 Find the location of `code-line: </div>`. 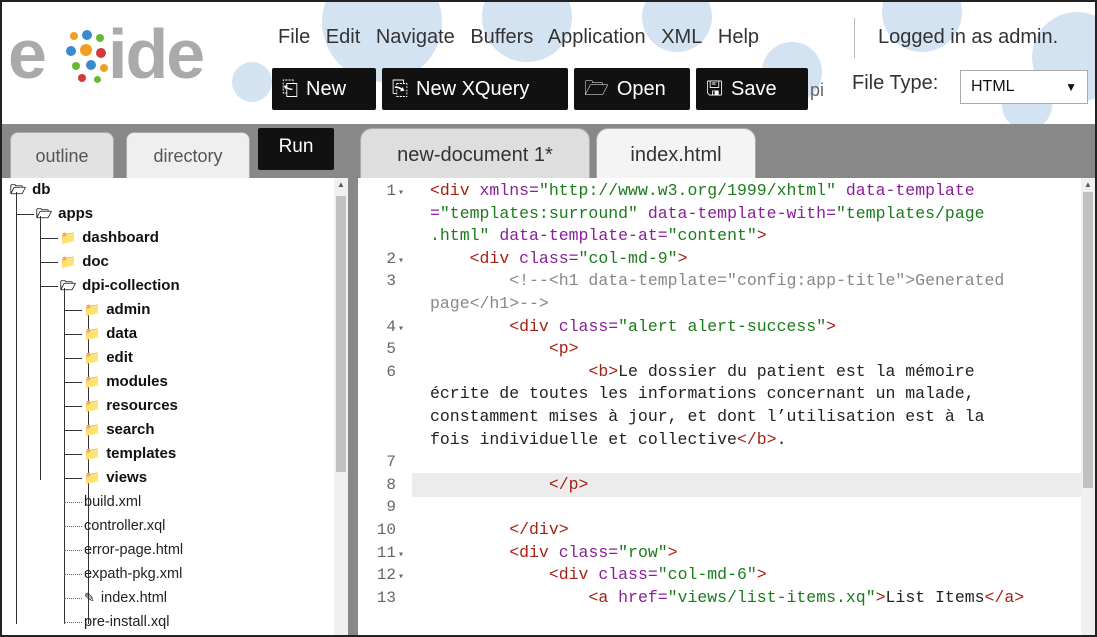

code-line: </div> is located at coordinates (499, 530).